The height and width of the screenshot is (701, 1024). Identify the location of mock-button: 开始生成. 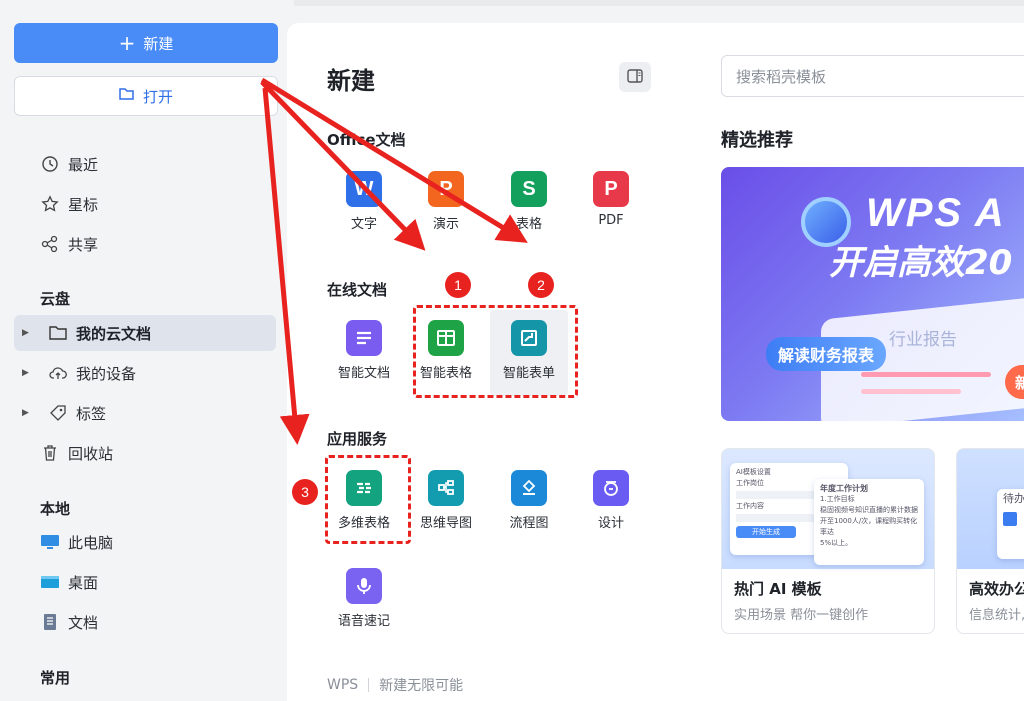
(766, 532).